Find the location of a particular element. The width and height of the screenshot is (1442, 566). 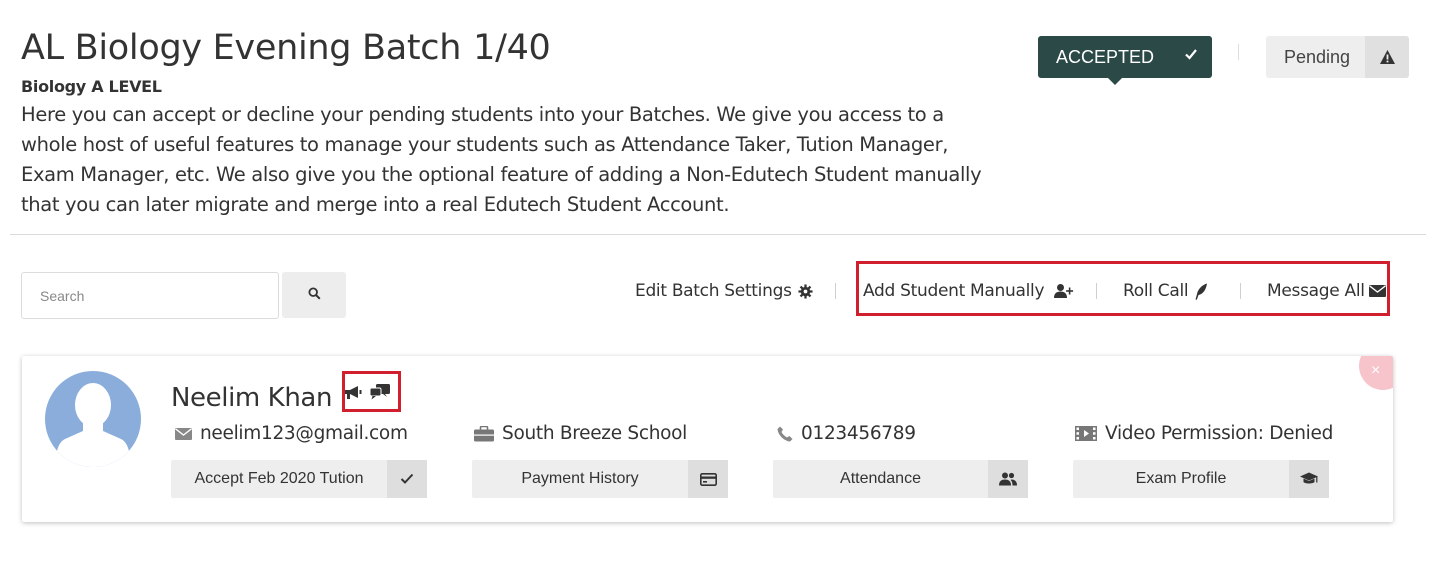

briefcase-icon is located at coordinates (484, 433).